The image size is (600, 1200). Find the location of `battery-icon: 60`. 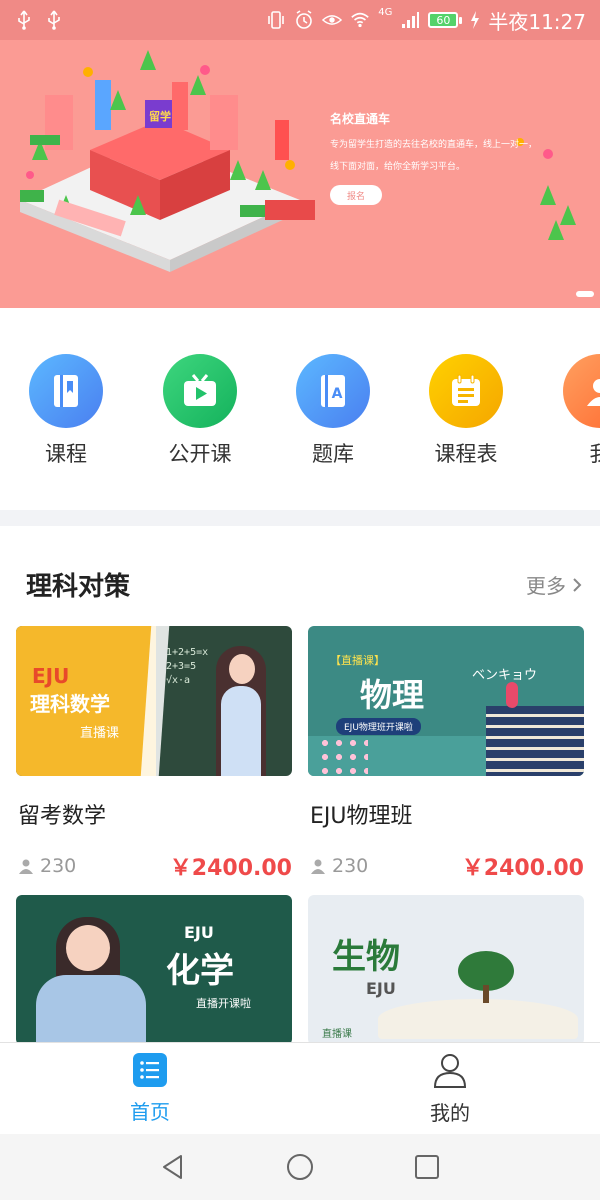

battery-icon: 60 is located at coordinates (445, 20).